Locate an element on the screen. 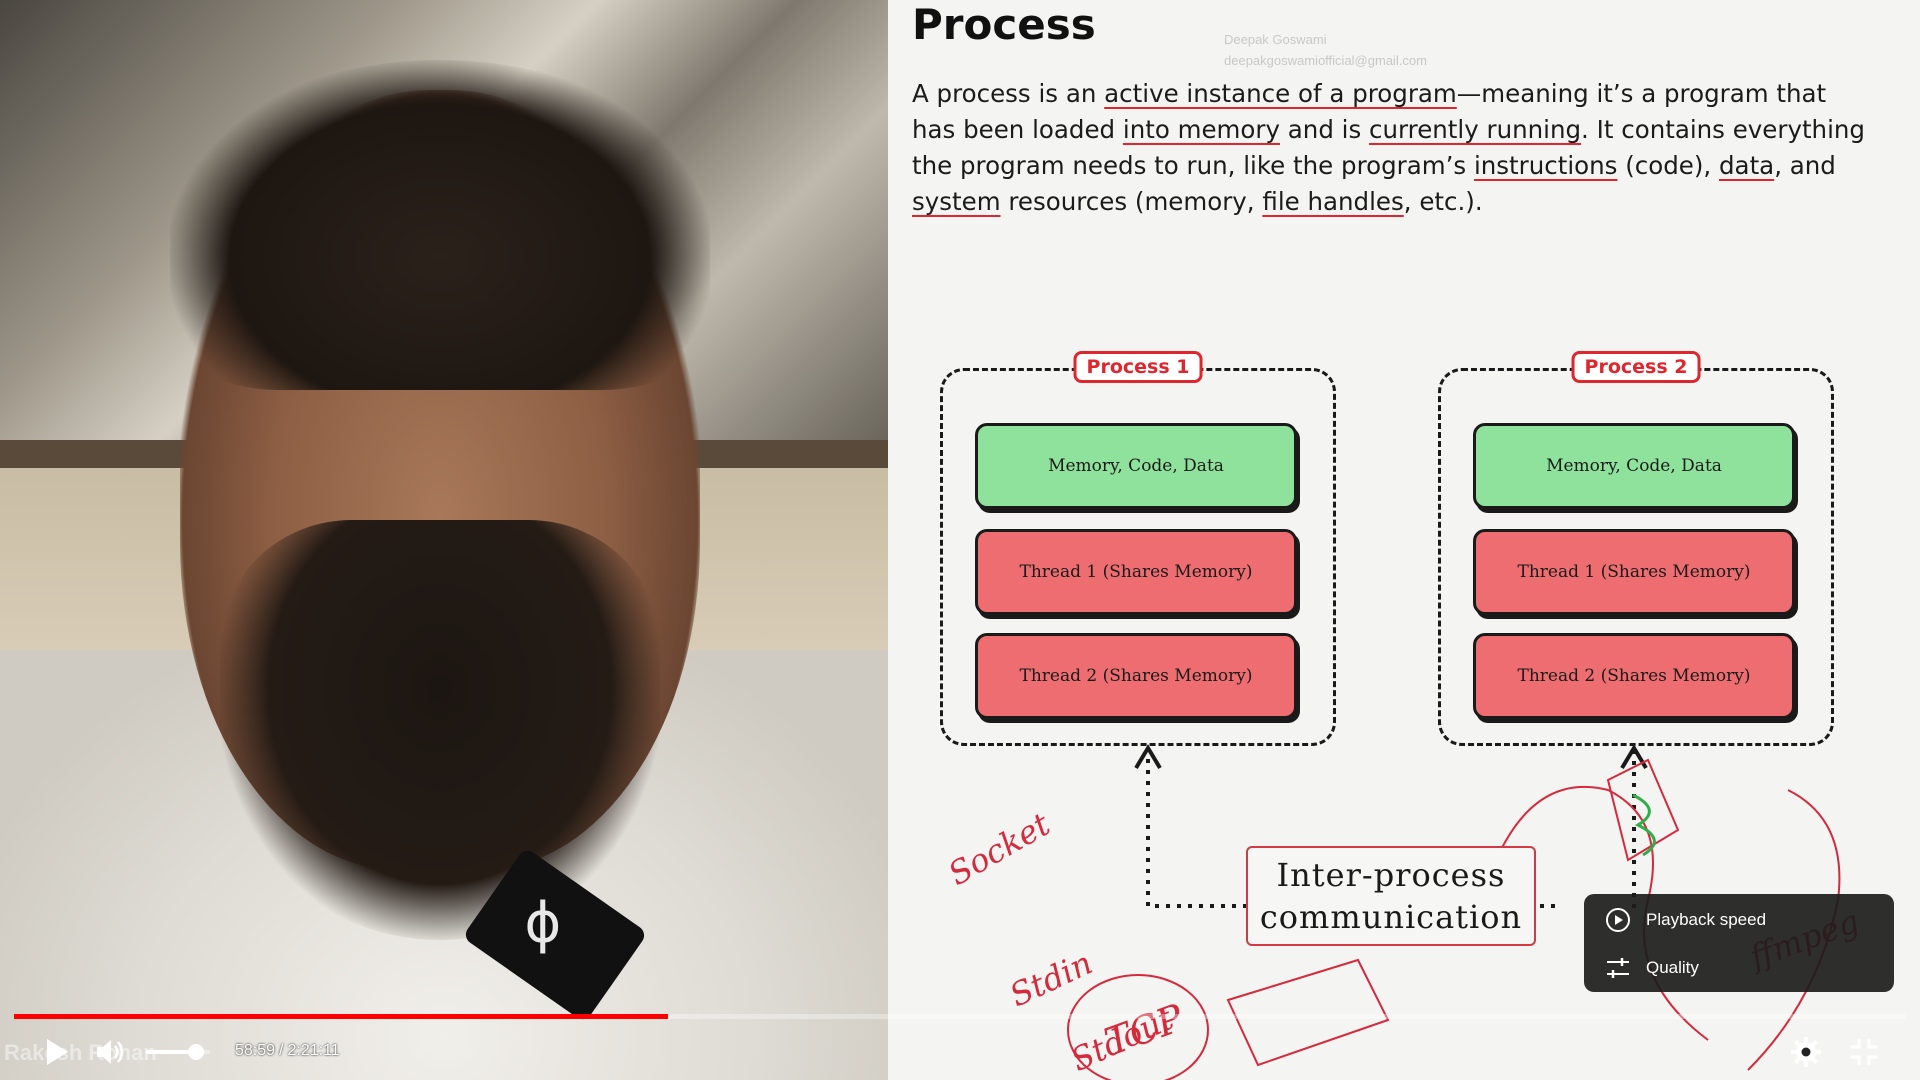 Image resolution: width=1920 pixels, height=1080 pixels. volume-button is located at coordinates (110, 1052).